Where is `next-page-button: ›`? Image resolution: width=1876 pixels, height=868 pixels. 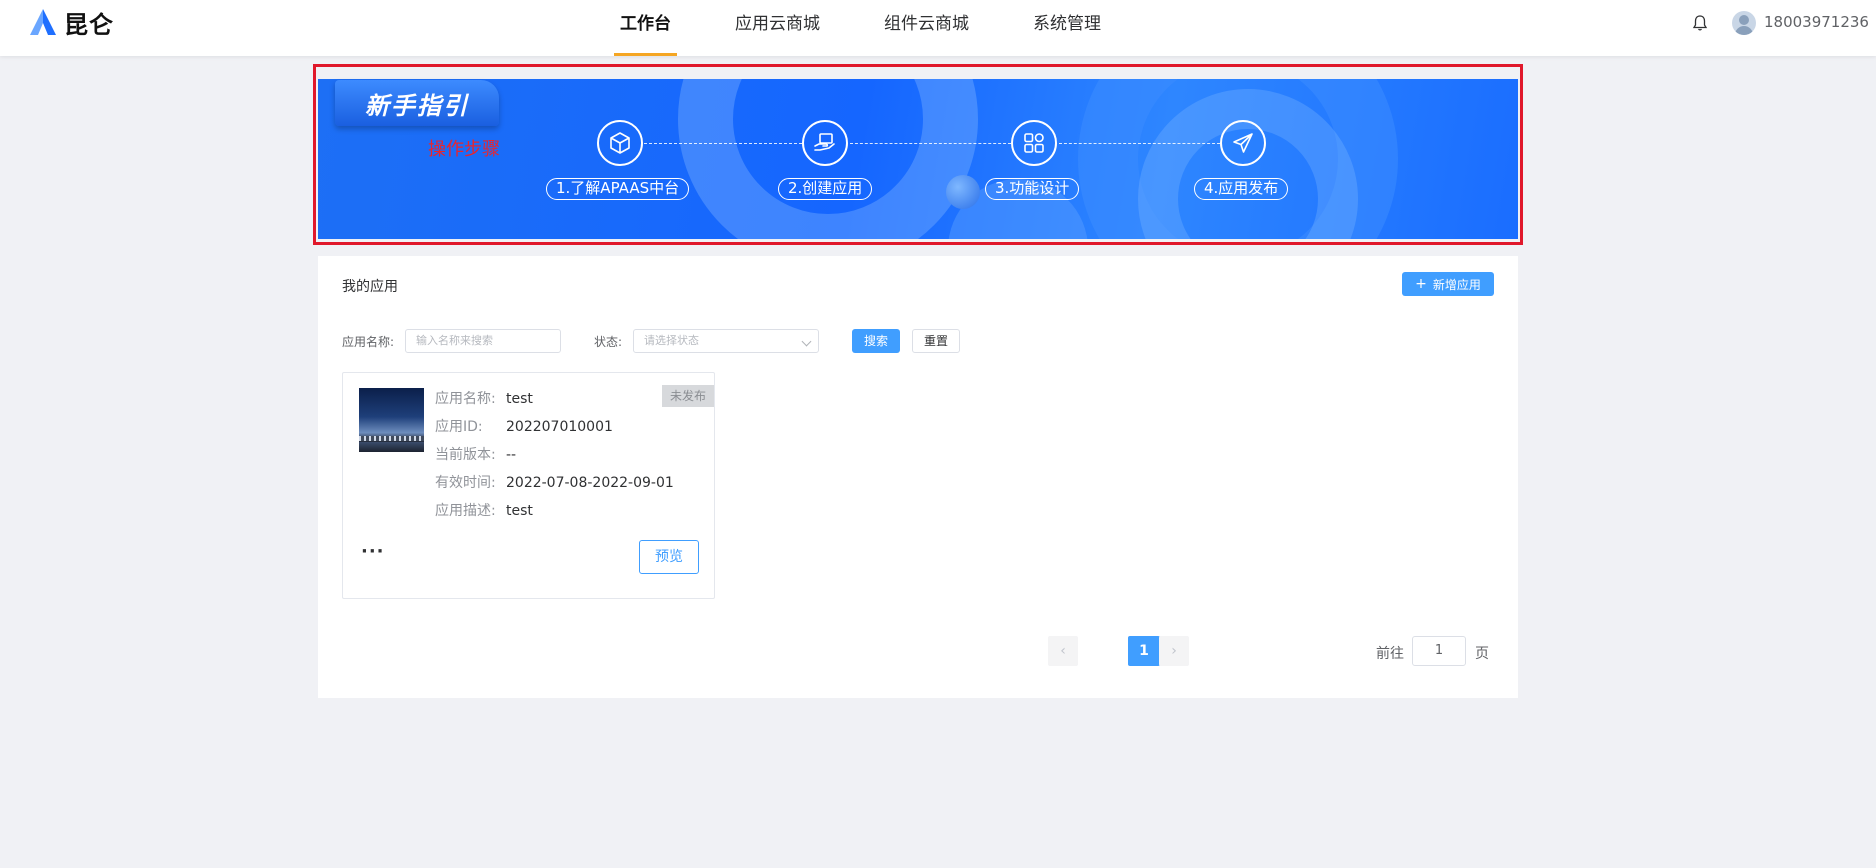 next-page-button: › is located at coordinates (1174, 651).